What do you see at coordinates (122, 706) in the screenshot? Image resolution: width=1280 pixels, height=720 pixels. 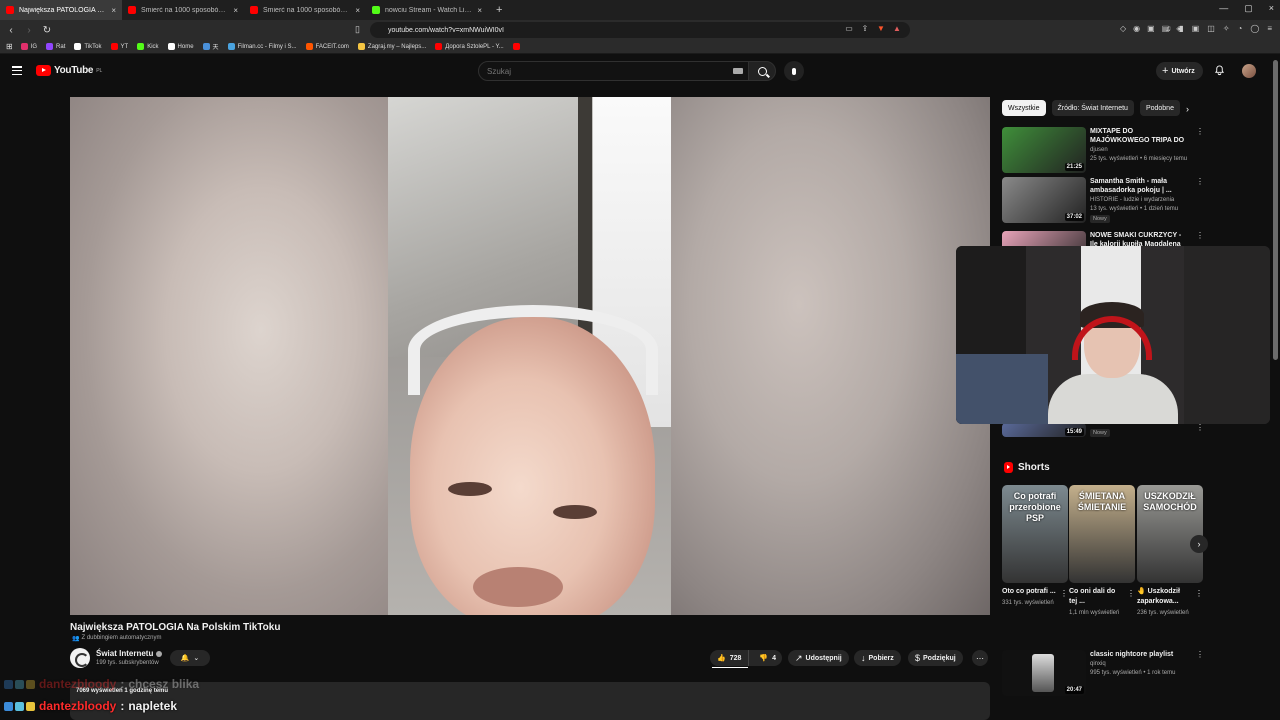 I see `chat-colon: :` at bounding box center [122, 706].